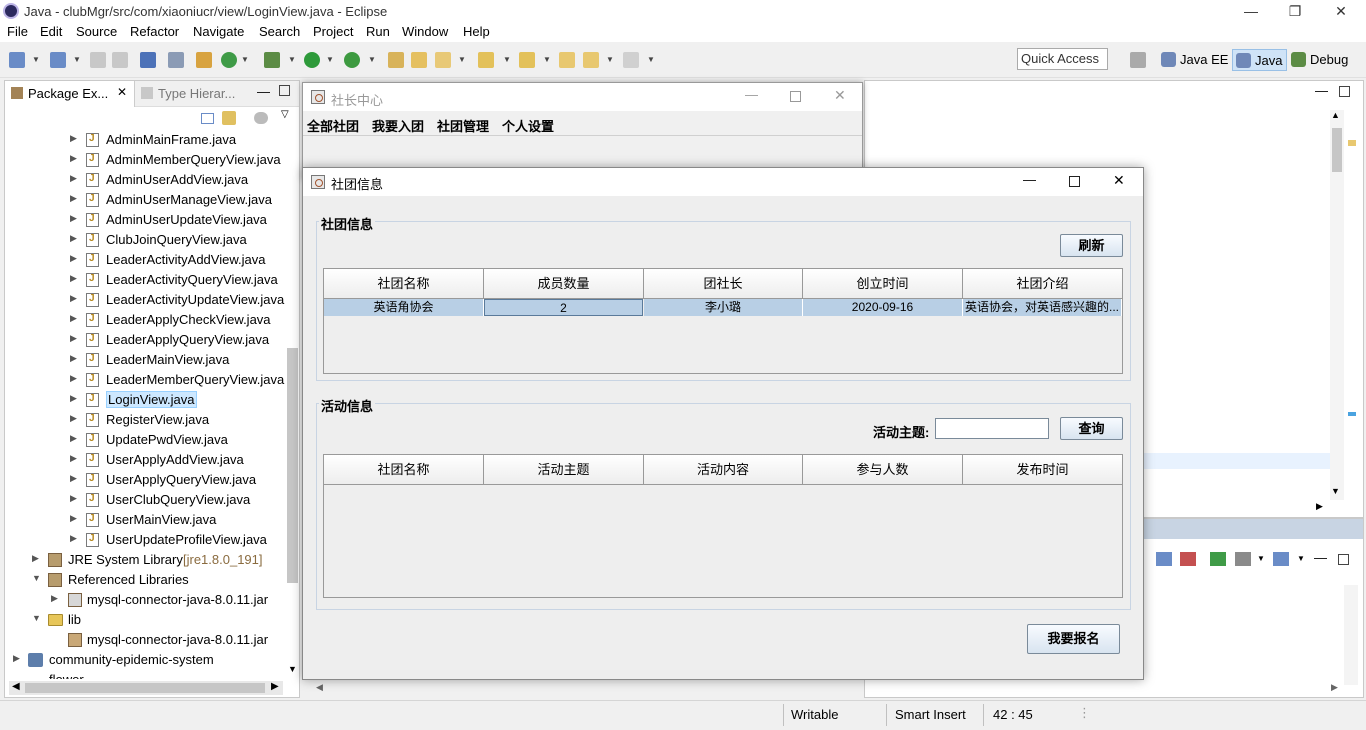  I want to click on close-icon: ✕, so click(122, 92).